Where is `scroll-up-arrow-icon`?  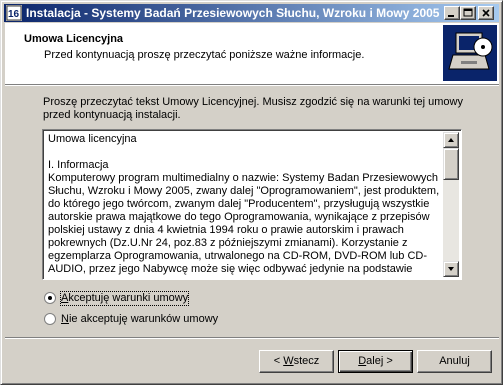
scroll-up-arrow-icon is located at coordinates (451, 140).